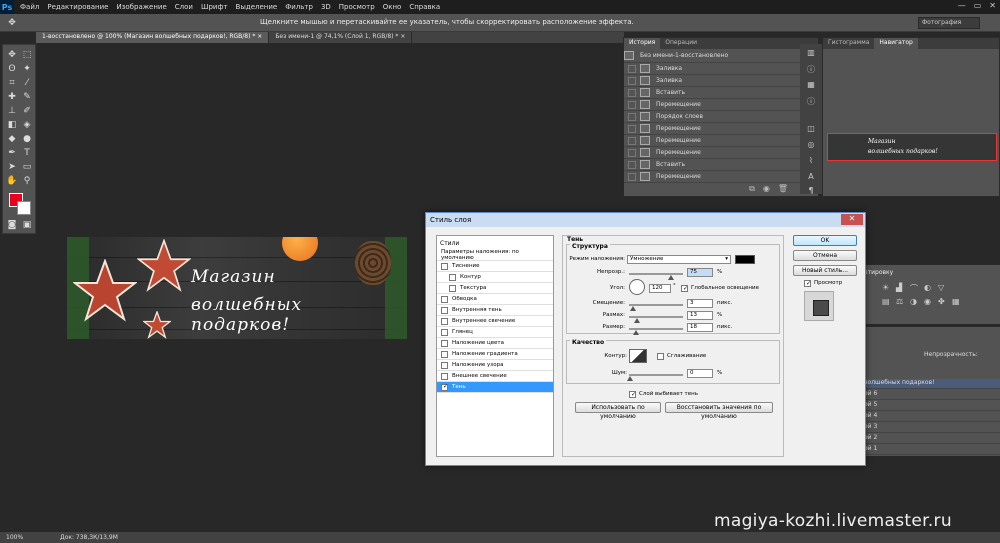 This screenshot has height=543, width=1000. What do you see at coordinates (660, 288) in the screenshot?
I see `angle-input: 120` at bounding box center [660, 288].